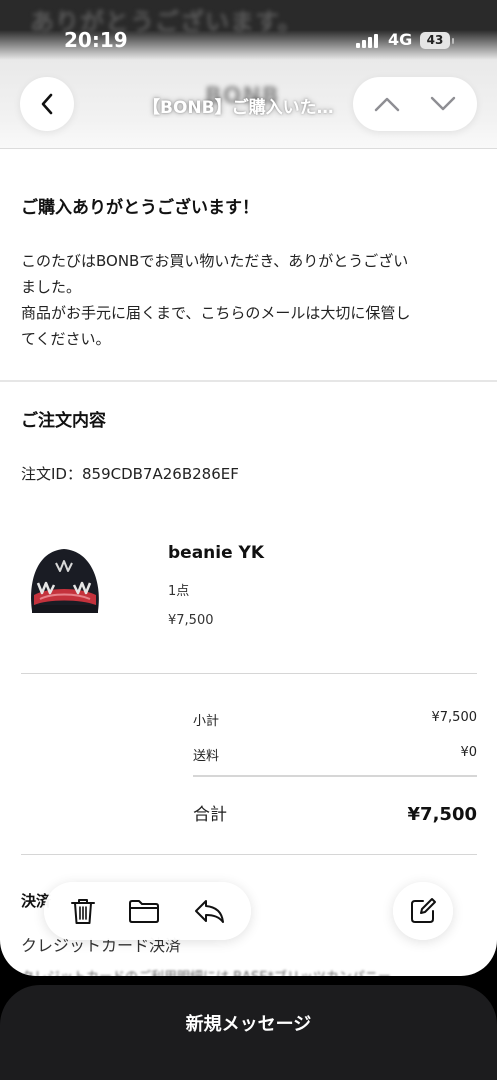  What do you see at coordinates (66, 339) in the screenshot?
I see `intro-line: てください。` at bounding box center [66, 339].